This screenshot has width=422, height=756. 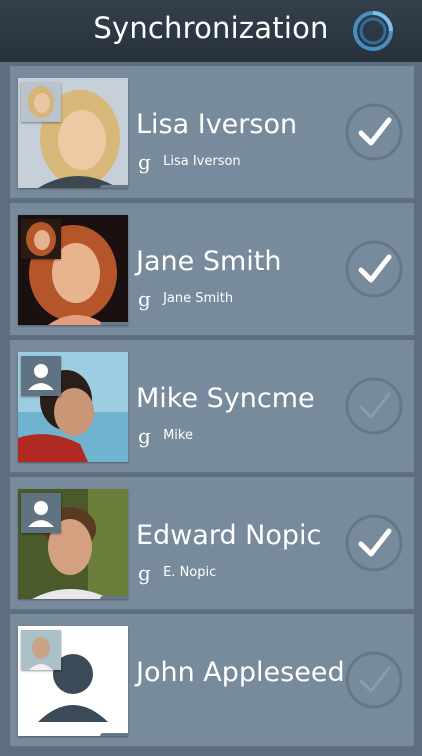 What do you see at coordinates (217, 124) in the screenshot?
I see `contact-name: Lisa Iverson` at bounding box center [217, 124].